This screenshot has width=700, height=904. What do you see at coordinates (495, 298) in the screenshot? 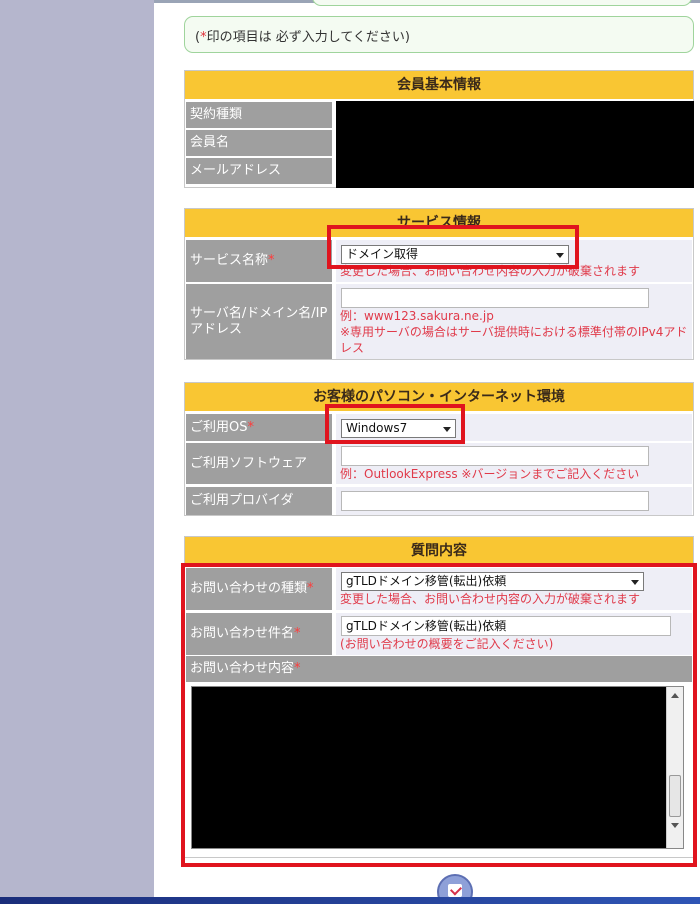
I see `server-input` at bounding box center [495, 298].